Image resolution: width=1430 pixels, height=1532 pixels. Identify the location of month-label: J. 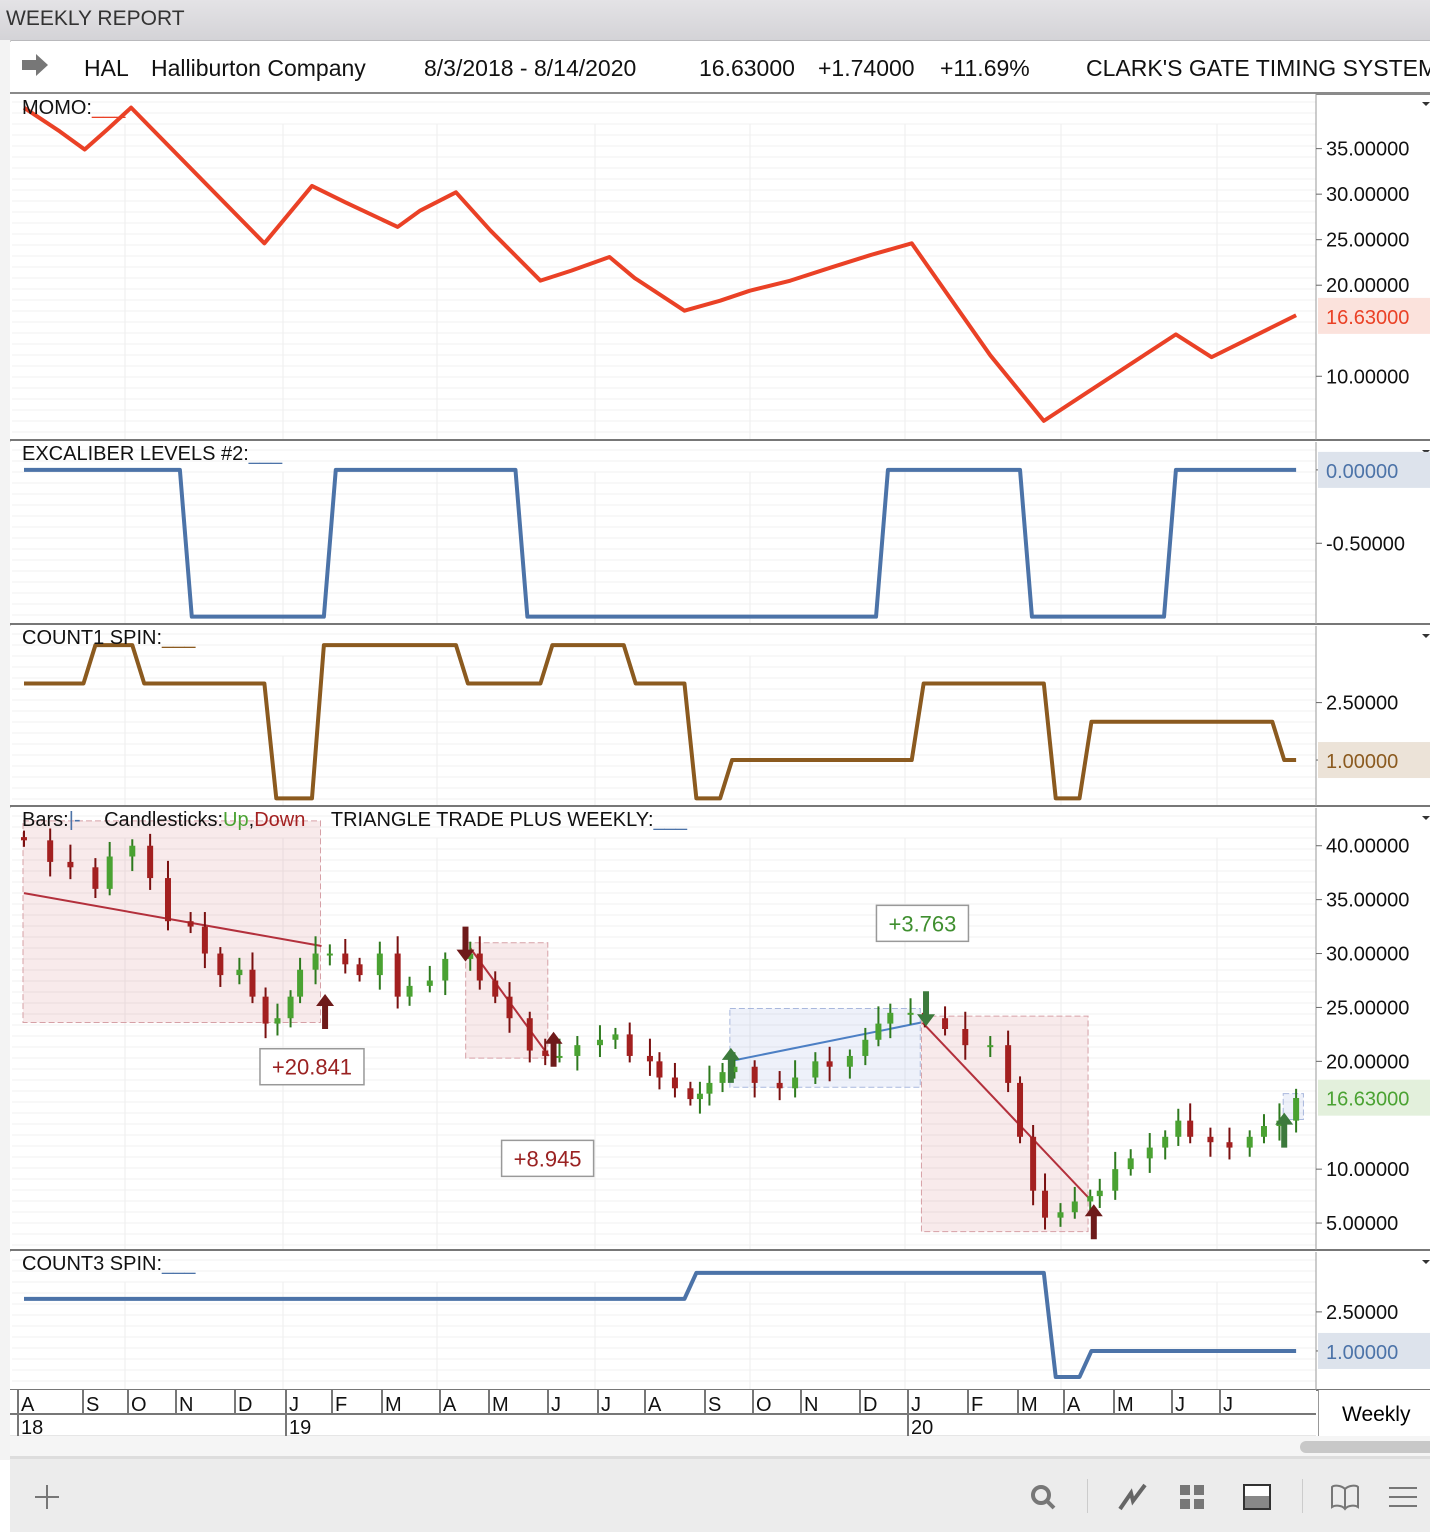
(1180, 1405).